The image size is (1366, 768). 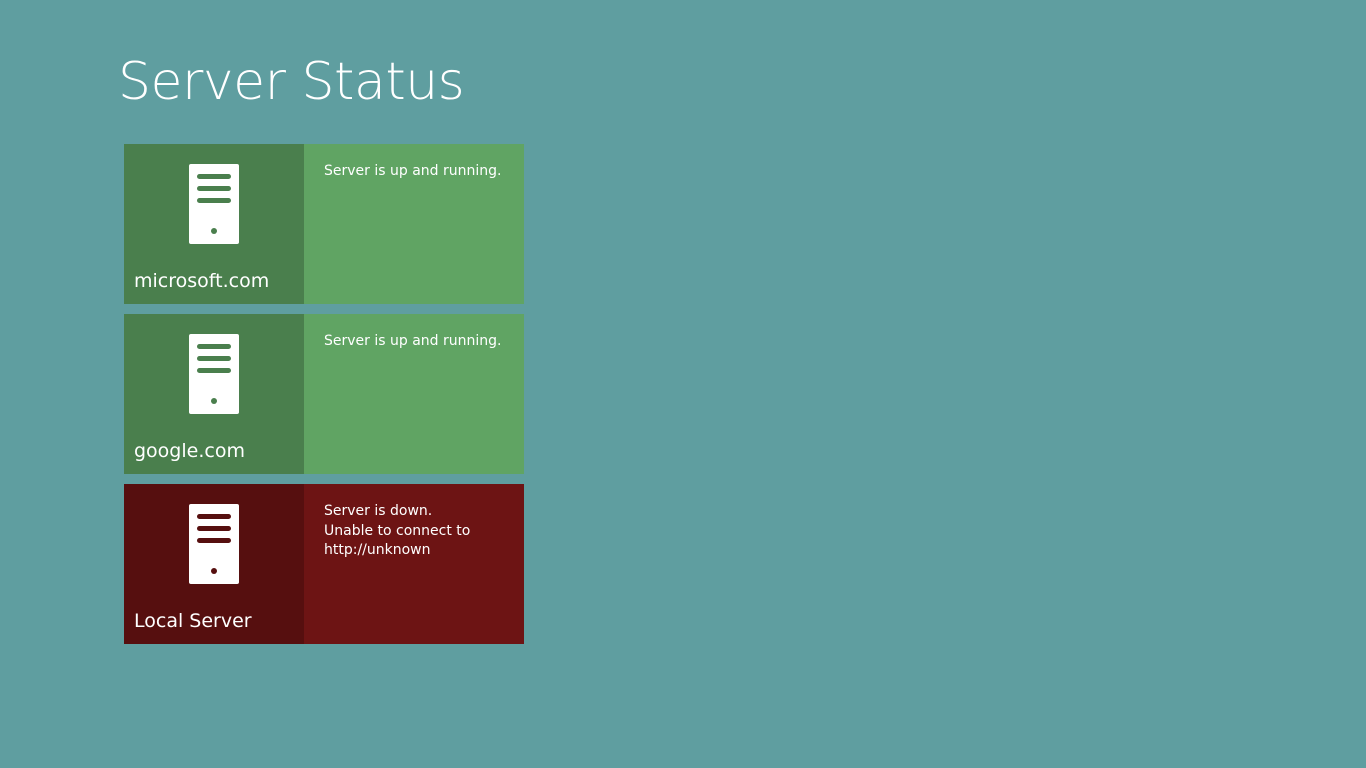 I want to click on status-message-line: Server is down., so click(x=378, y=511).